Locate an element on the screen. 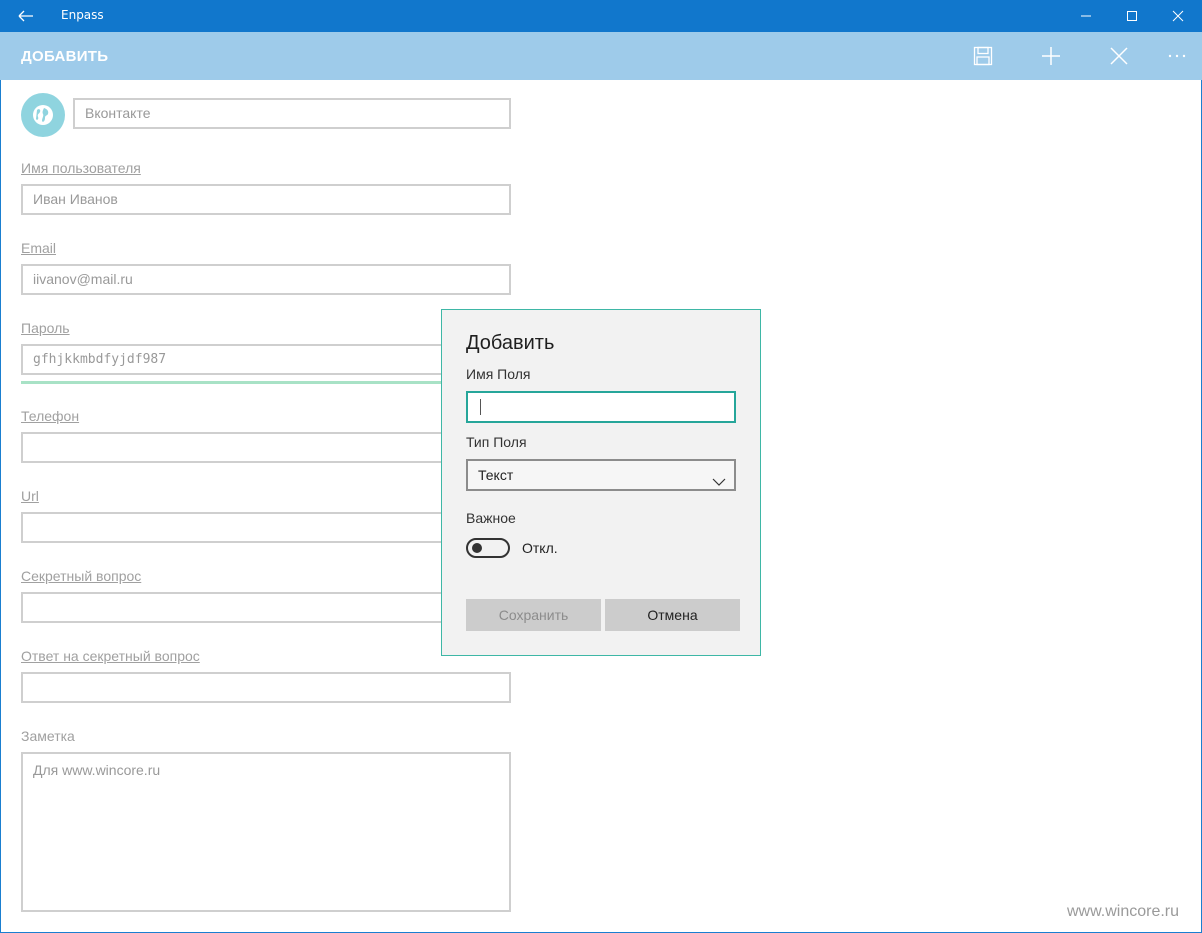  window-title: Enpass is located at coordinates (82, 15).